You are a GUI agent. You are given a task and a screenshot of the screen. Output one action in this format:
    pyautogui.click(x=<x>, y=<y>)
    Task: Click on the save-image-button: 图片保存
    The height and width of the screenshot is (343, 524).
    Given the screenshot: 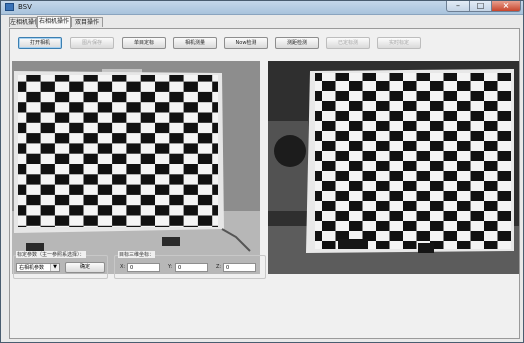 What is the action you would take?
    pyautogui.click(x=92, y=43)
    